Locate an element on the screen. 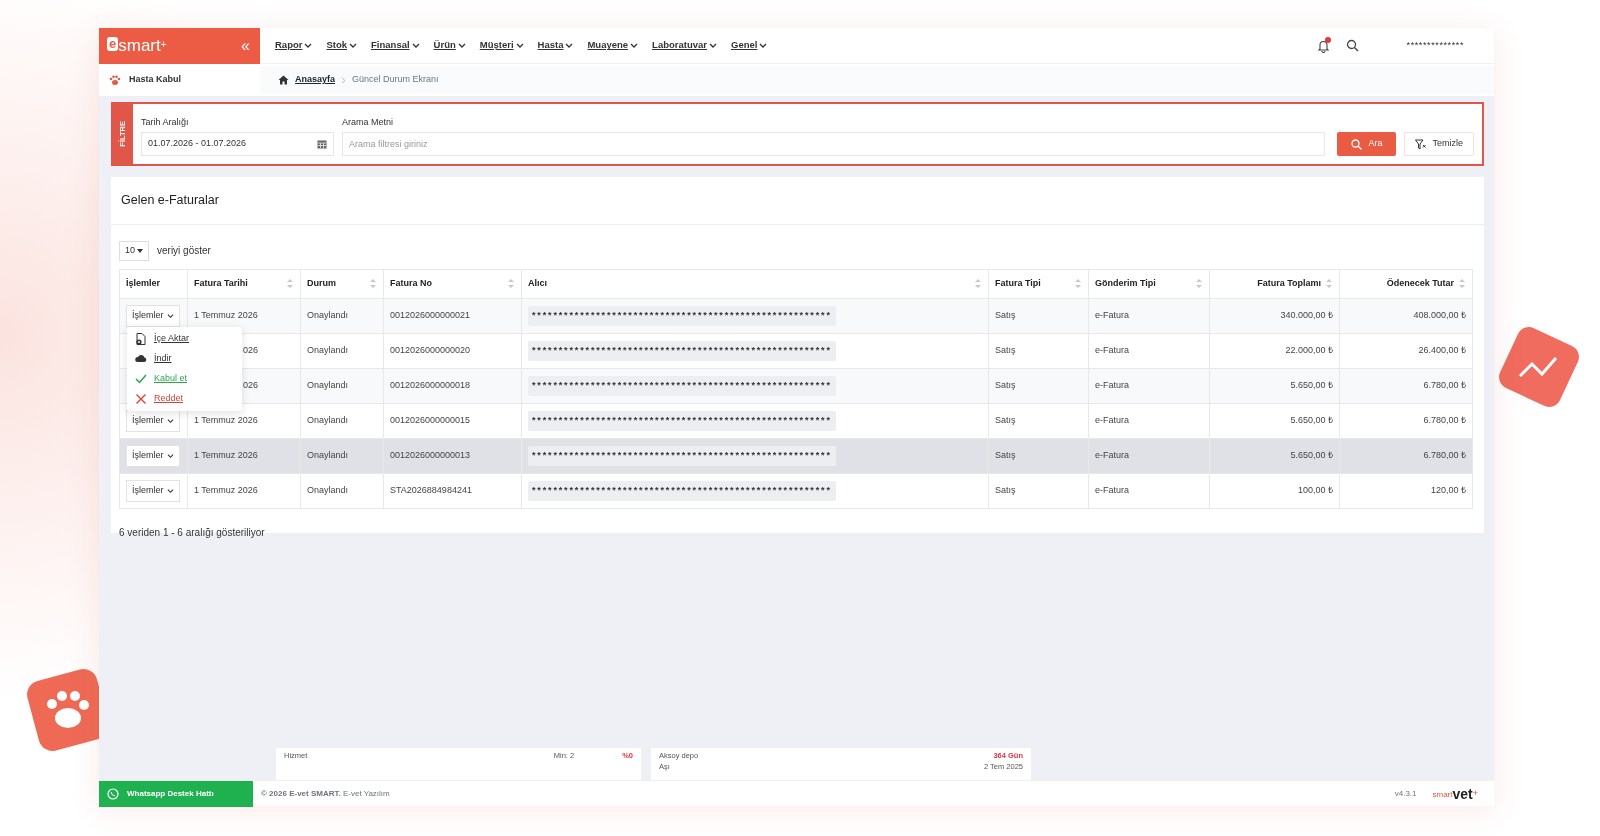 Image resolution: width=1600 pixels, height=836 pixels. column-header: Fatura No is located at coordinates (452, 284).